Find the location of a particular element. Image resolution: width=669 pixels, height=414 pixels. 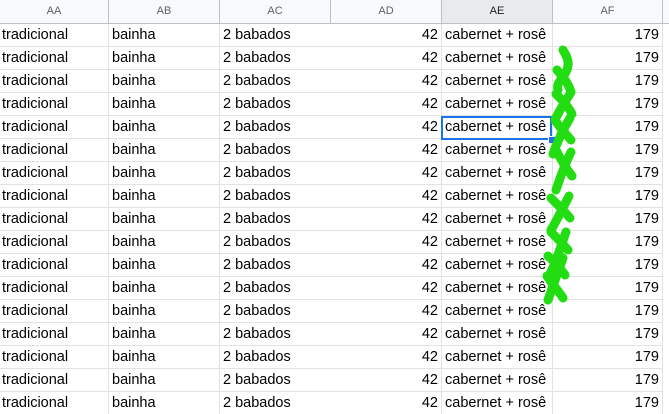

column-header-aa: AA is located at coordinates (54, 12).